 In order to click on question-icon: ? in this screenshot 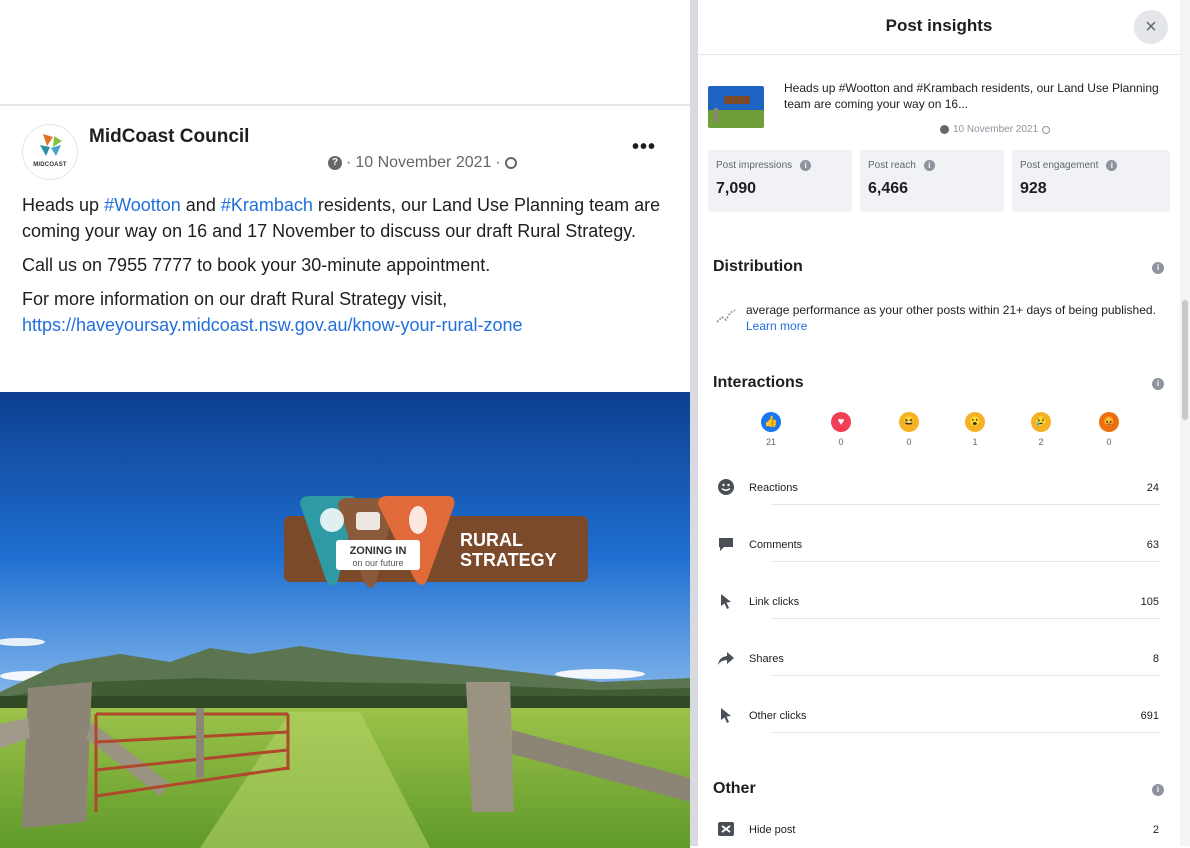, I will do `click(335, 163)`.